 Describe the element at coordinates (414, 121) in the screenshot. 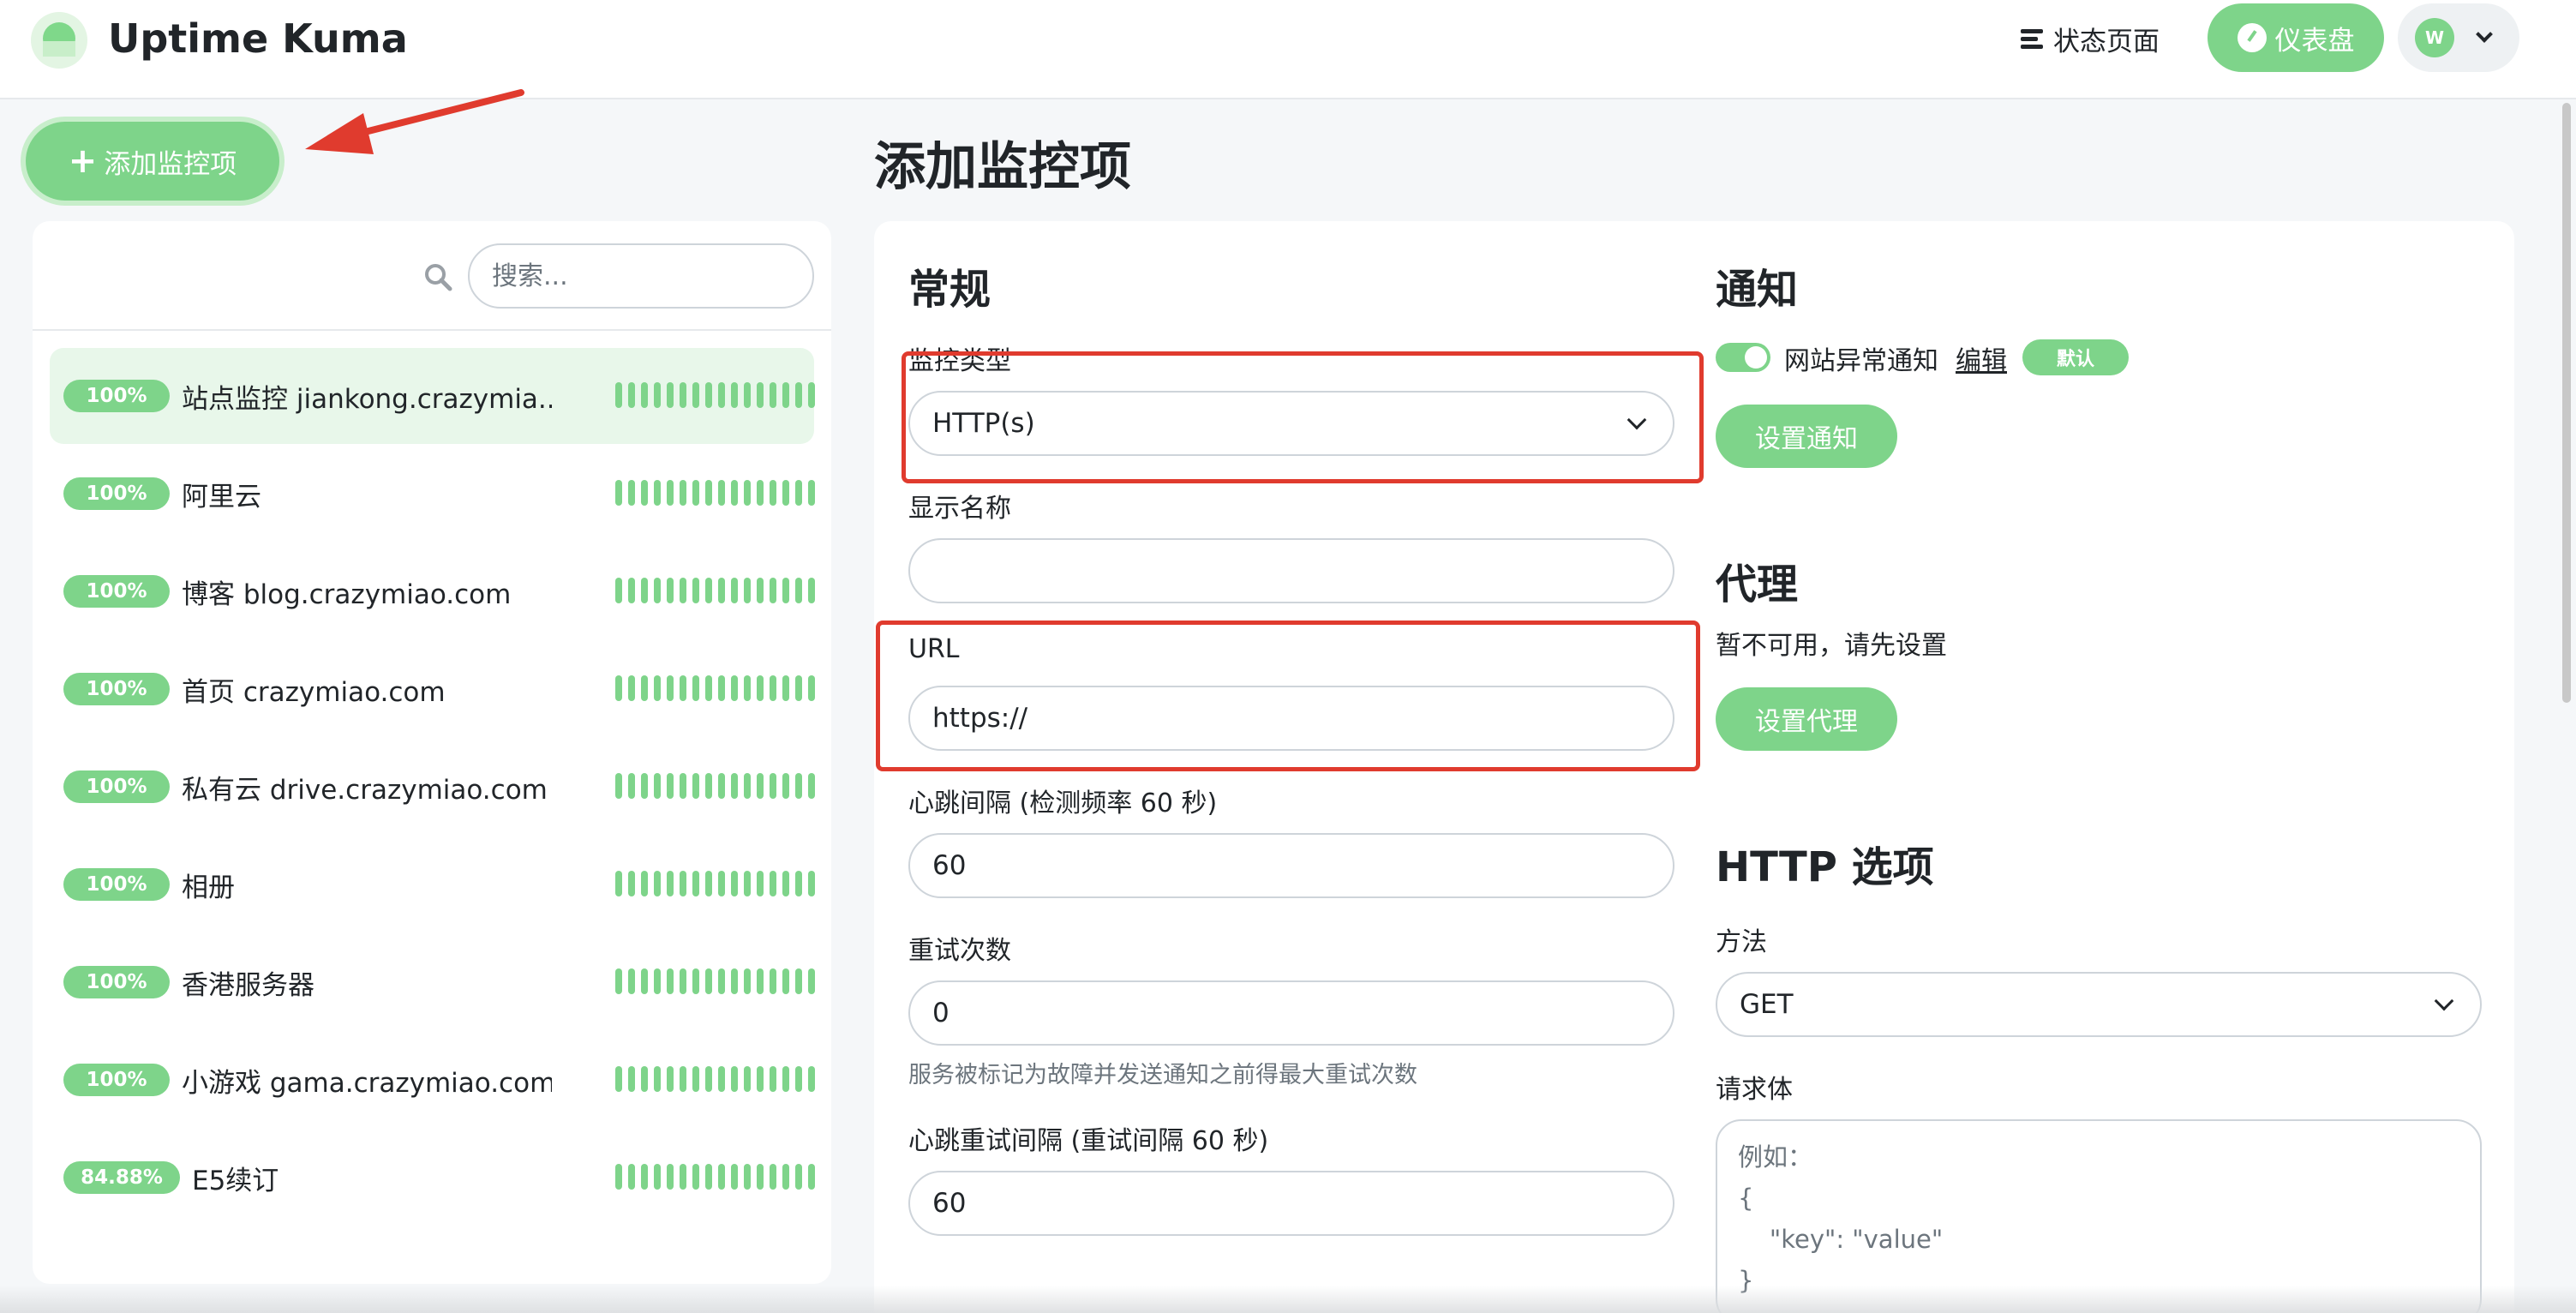

I see `annotation-arrow-icon` at that location.